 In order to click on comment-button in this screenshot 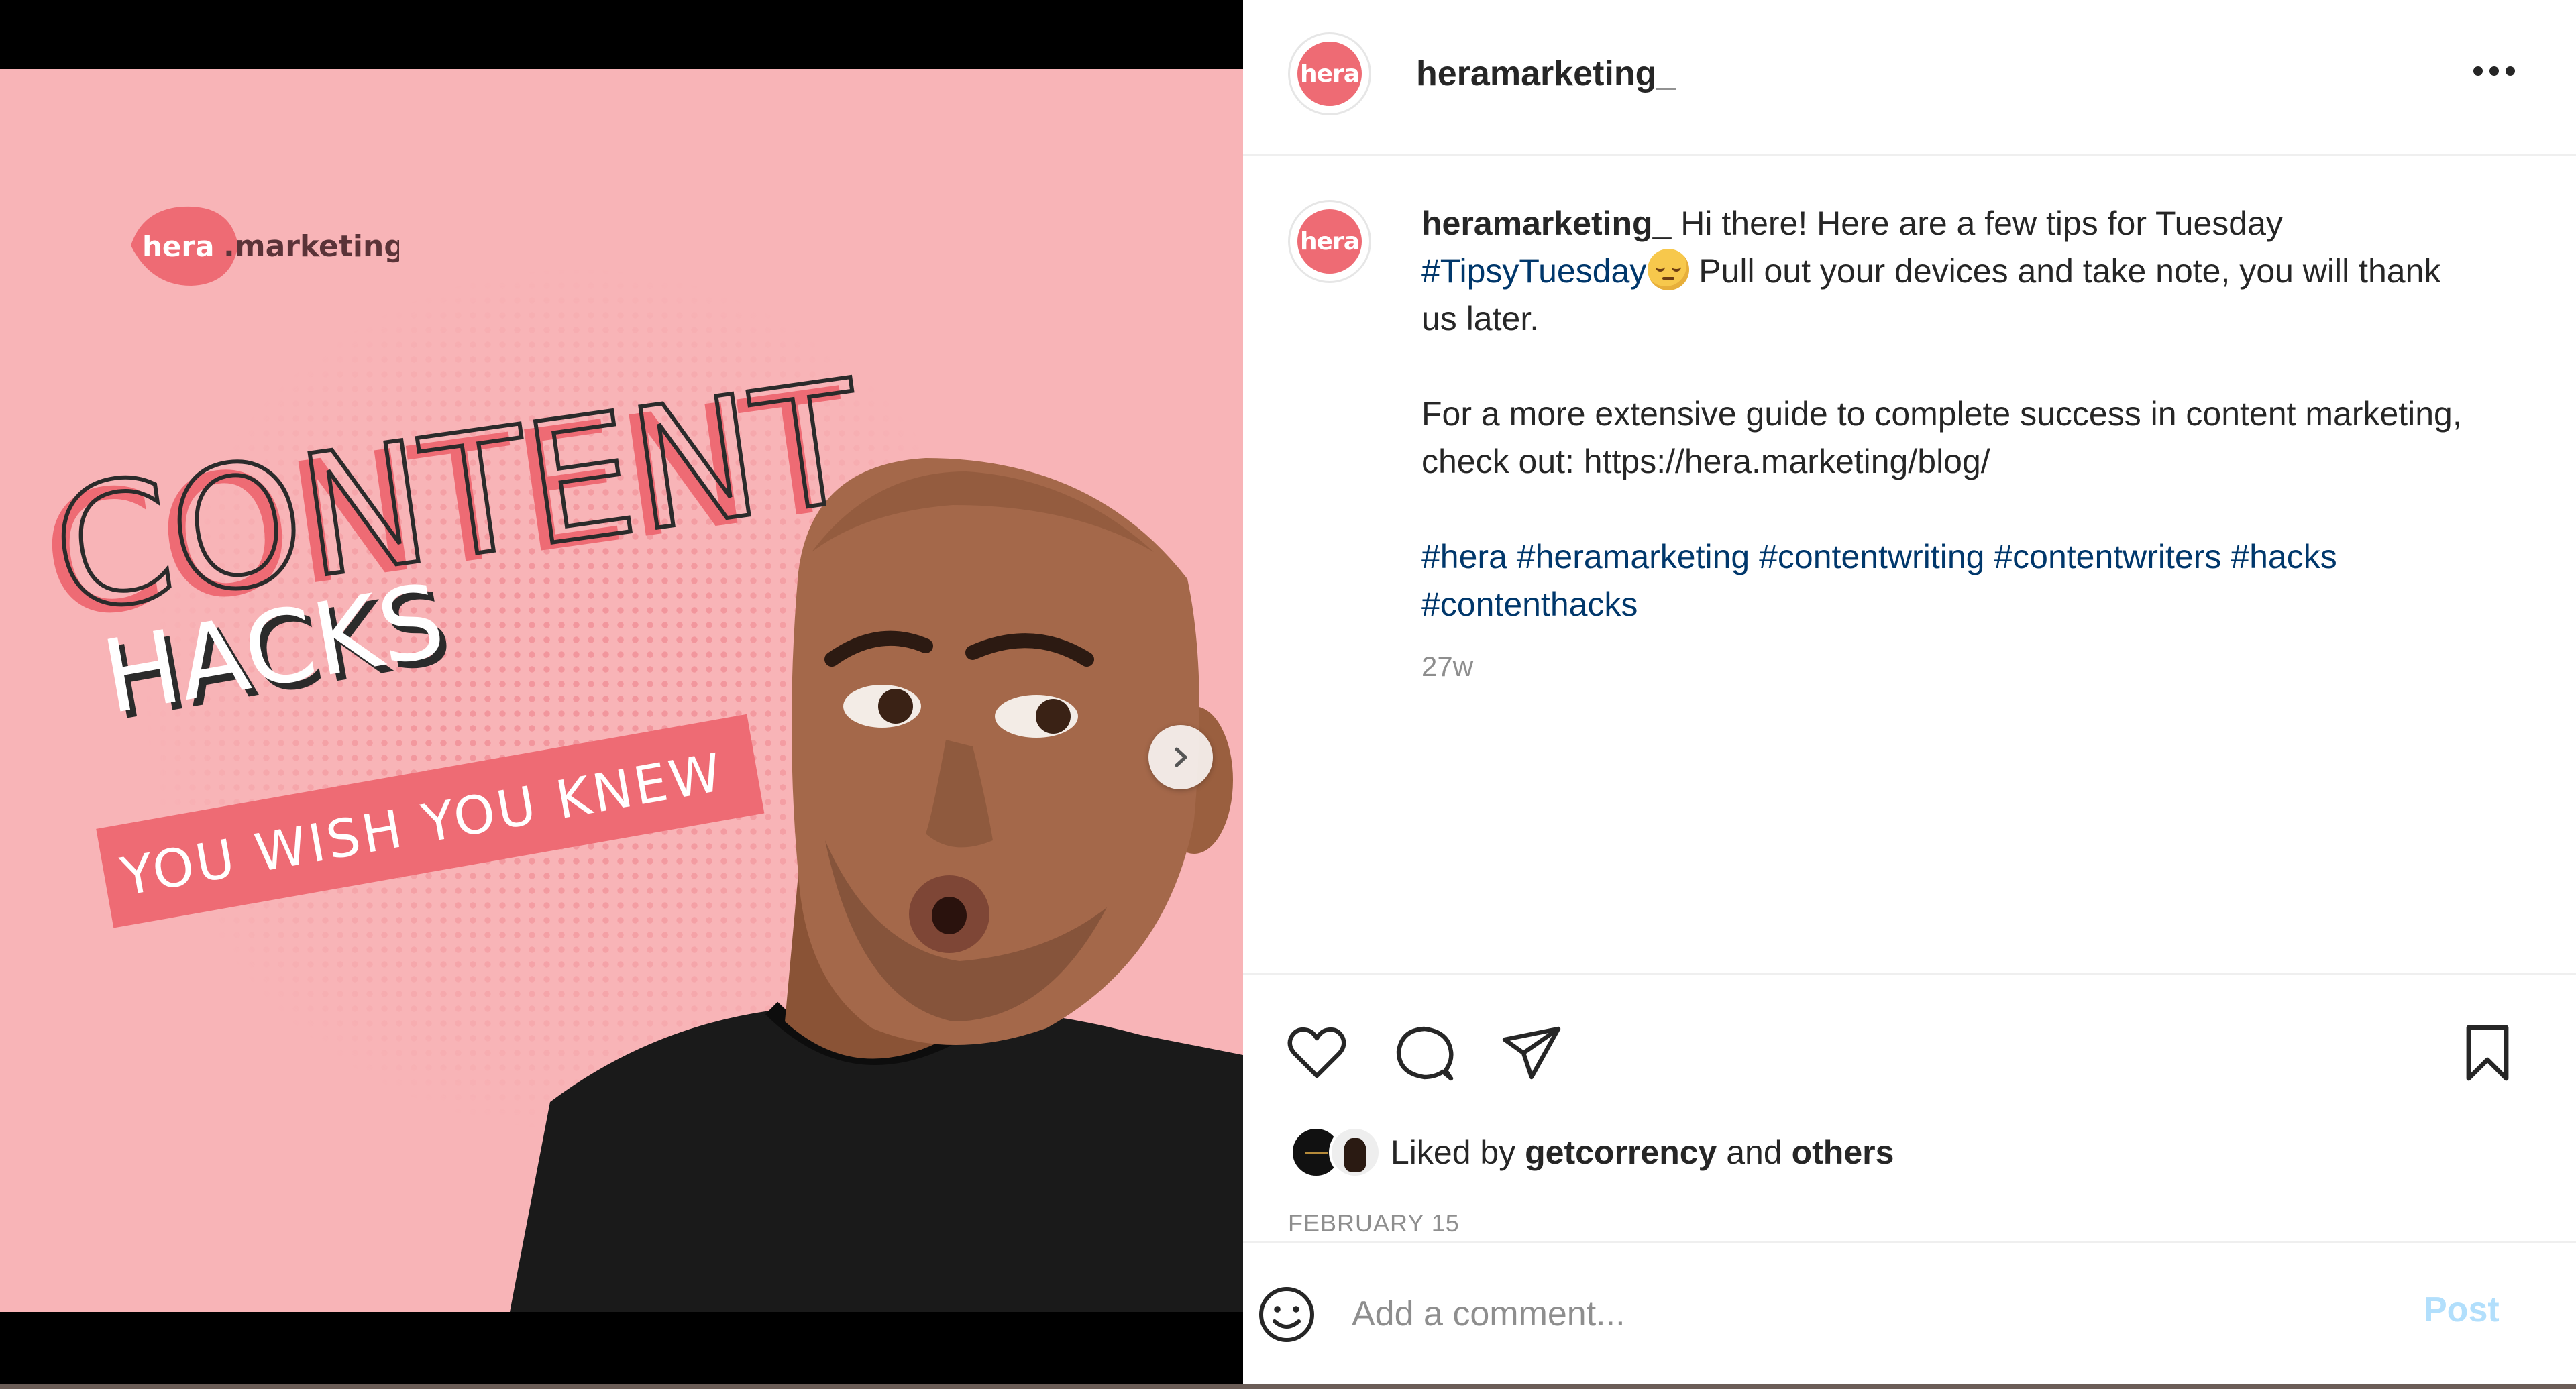, I will do `click(1424, 1053)`.